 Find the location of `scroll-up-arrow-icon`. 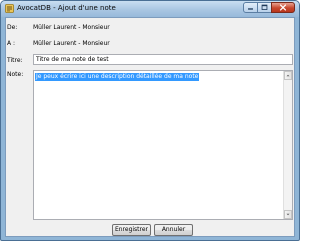

scroll-up-arrow-icon is located at coordinates (288, 75).